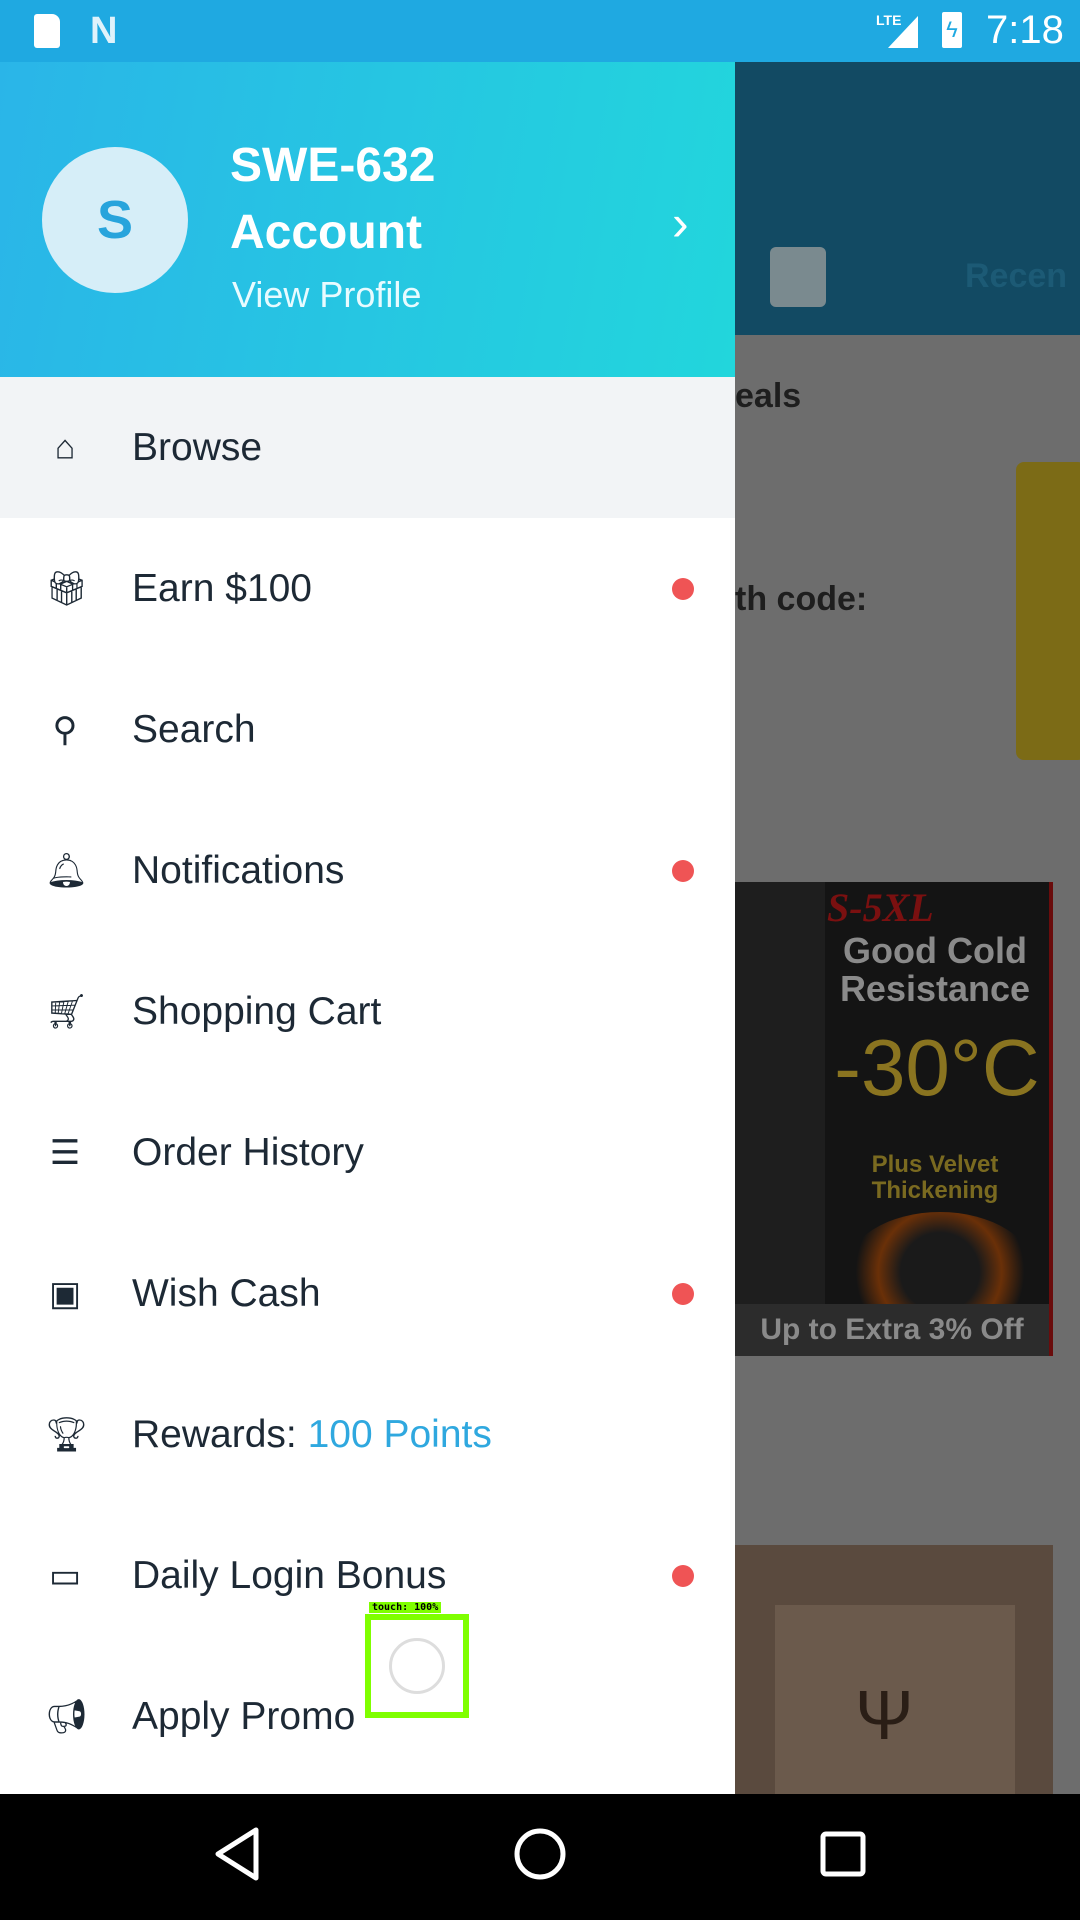  Describe the element at coordinates (65, 1152) in the screenshot. I see `receipt-icon: ☰` at that location.